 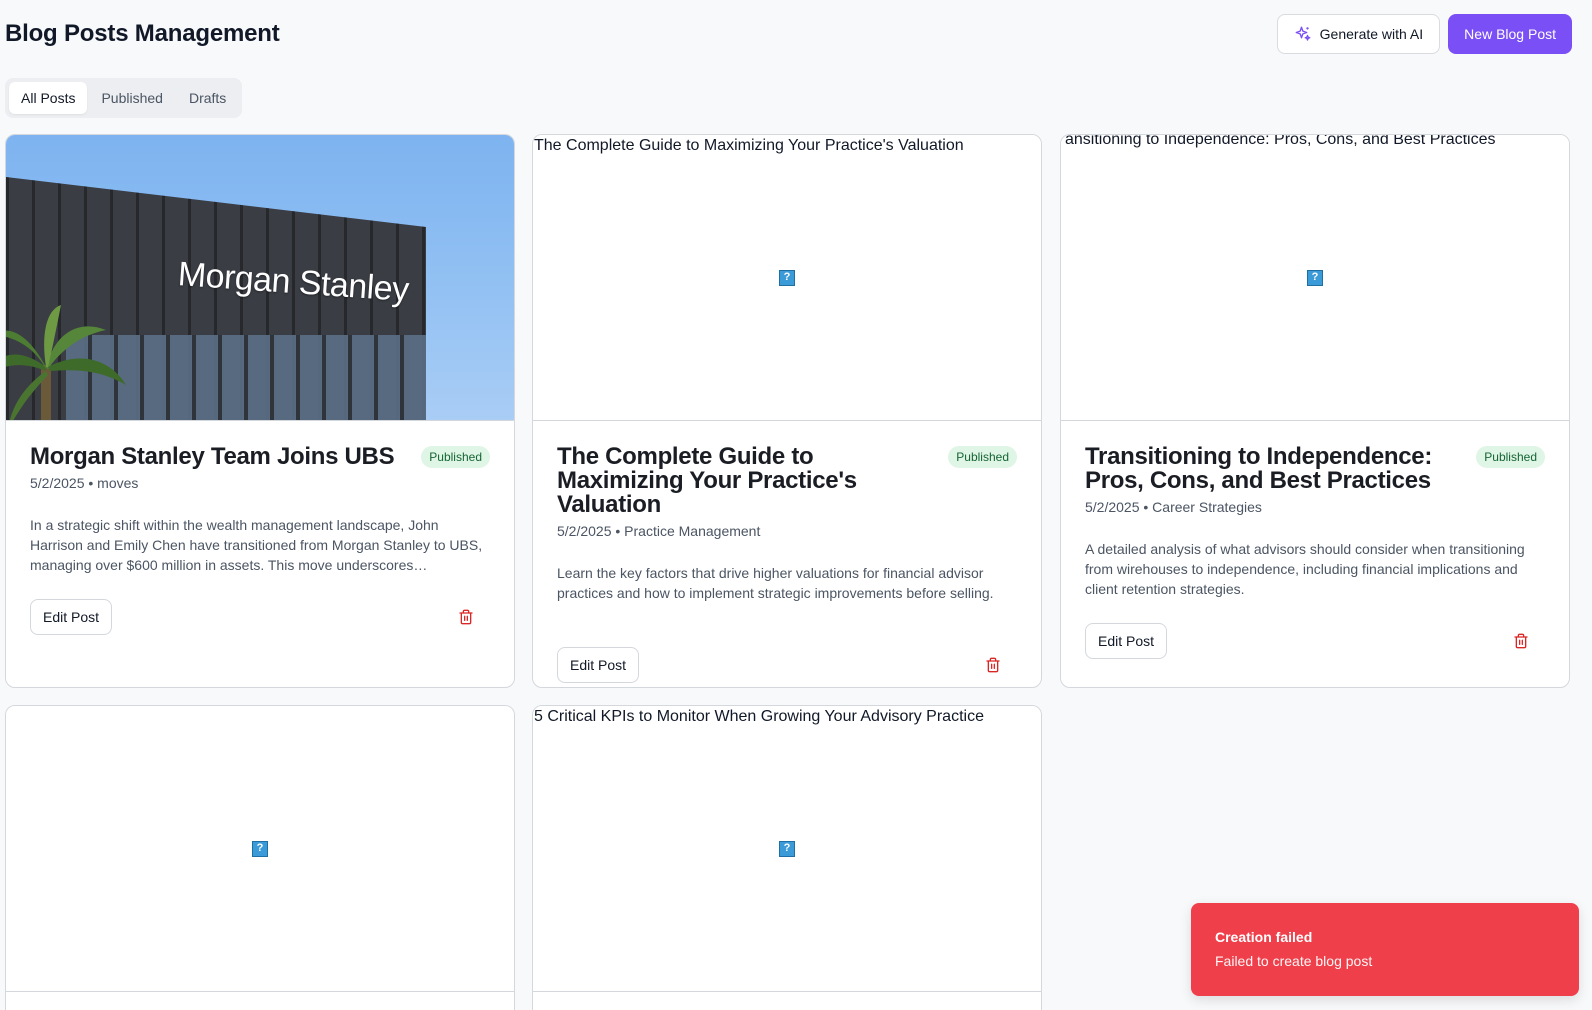 I want to click on blog-post-card: ?, so click(x=260, y=857).